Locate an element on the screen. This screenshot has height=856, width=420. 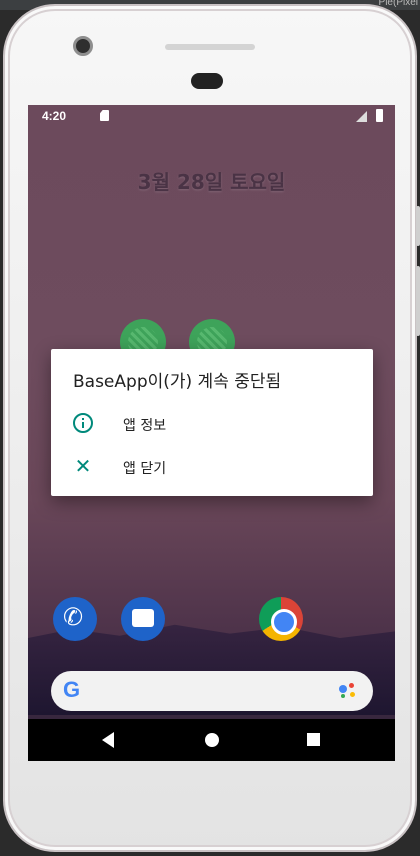
navigation-bar is located at coordinates (211, 740).